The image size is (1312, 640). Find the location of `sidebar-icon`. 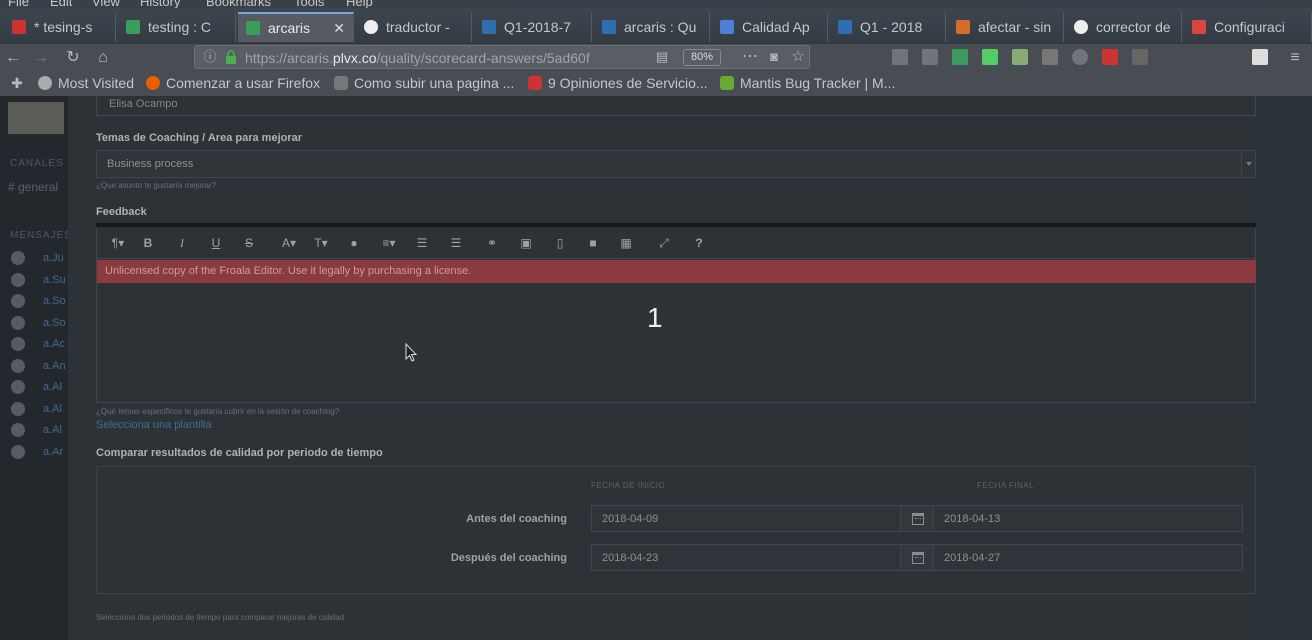

sidebar-icon is located at coordinates (930, 57).